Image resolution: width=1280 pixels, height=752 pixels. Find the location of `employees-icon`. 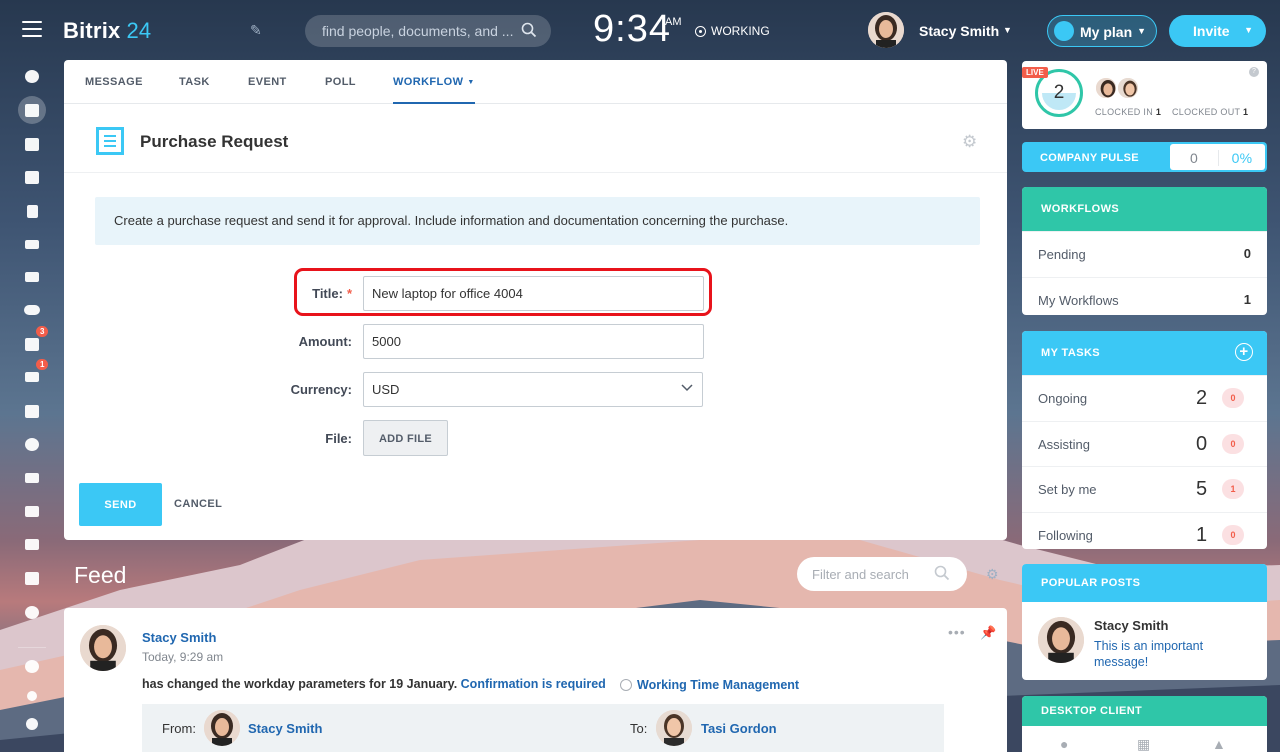

employees-icon is located at coordinates (32, 310).